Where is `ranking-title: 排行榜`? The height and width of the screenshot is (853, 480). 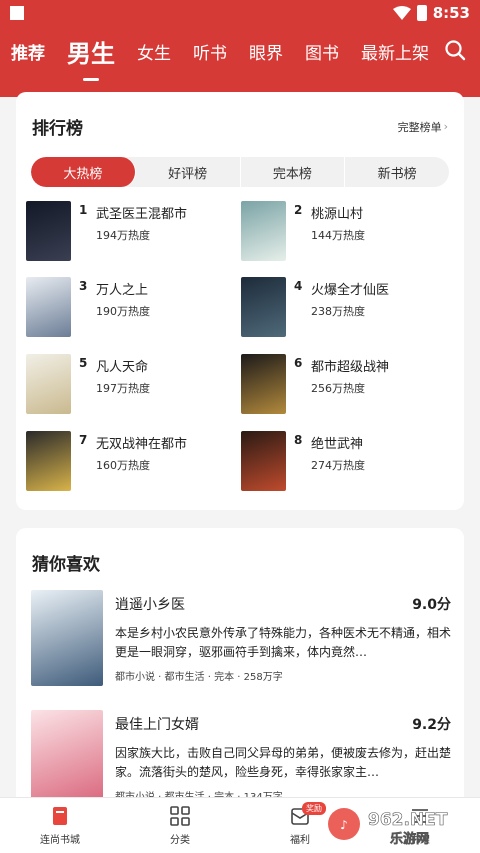
ranking-title: 排行榜 is located at coordinates (57, 129).